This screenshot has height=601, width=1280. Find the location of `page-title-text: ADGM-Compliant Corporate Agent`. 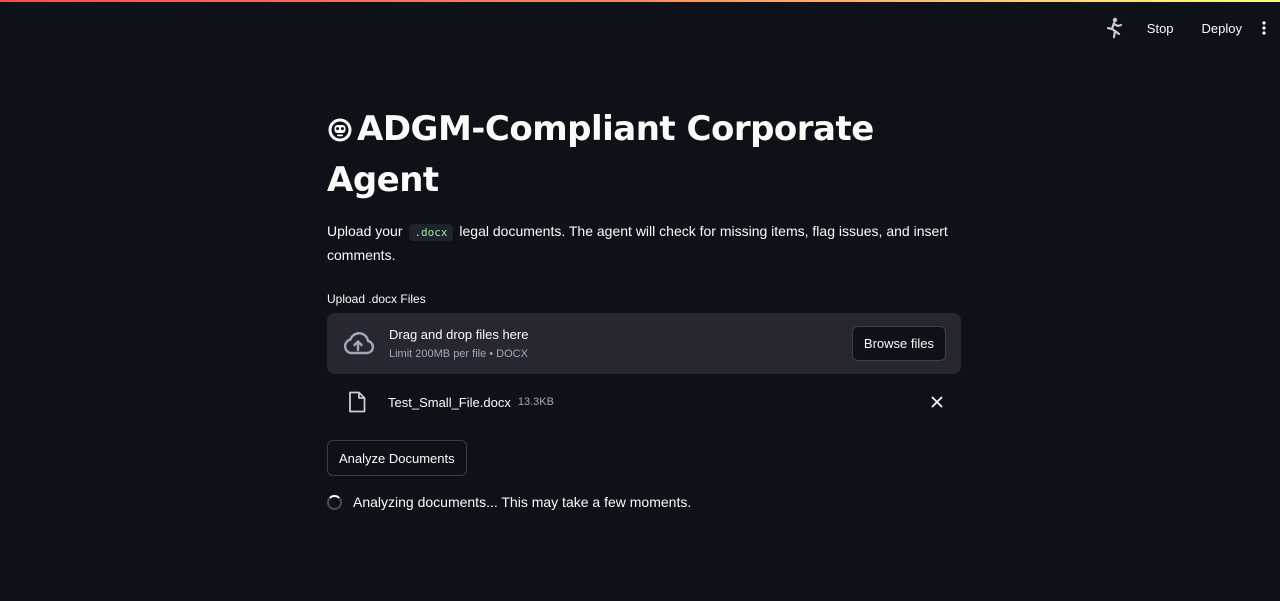

page-title-text: ADGM-Compliant Corporate Agent is located at coordinates (600, 154).